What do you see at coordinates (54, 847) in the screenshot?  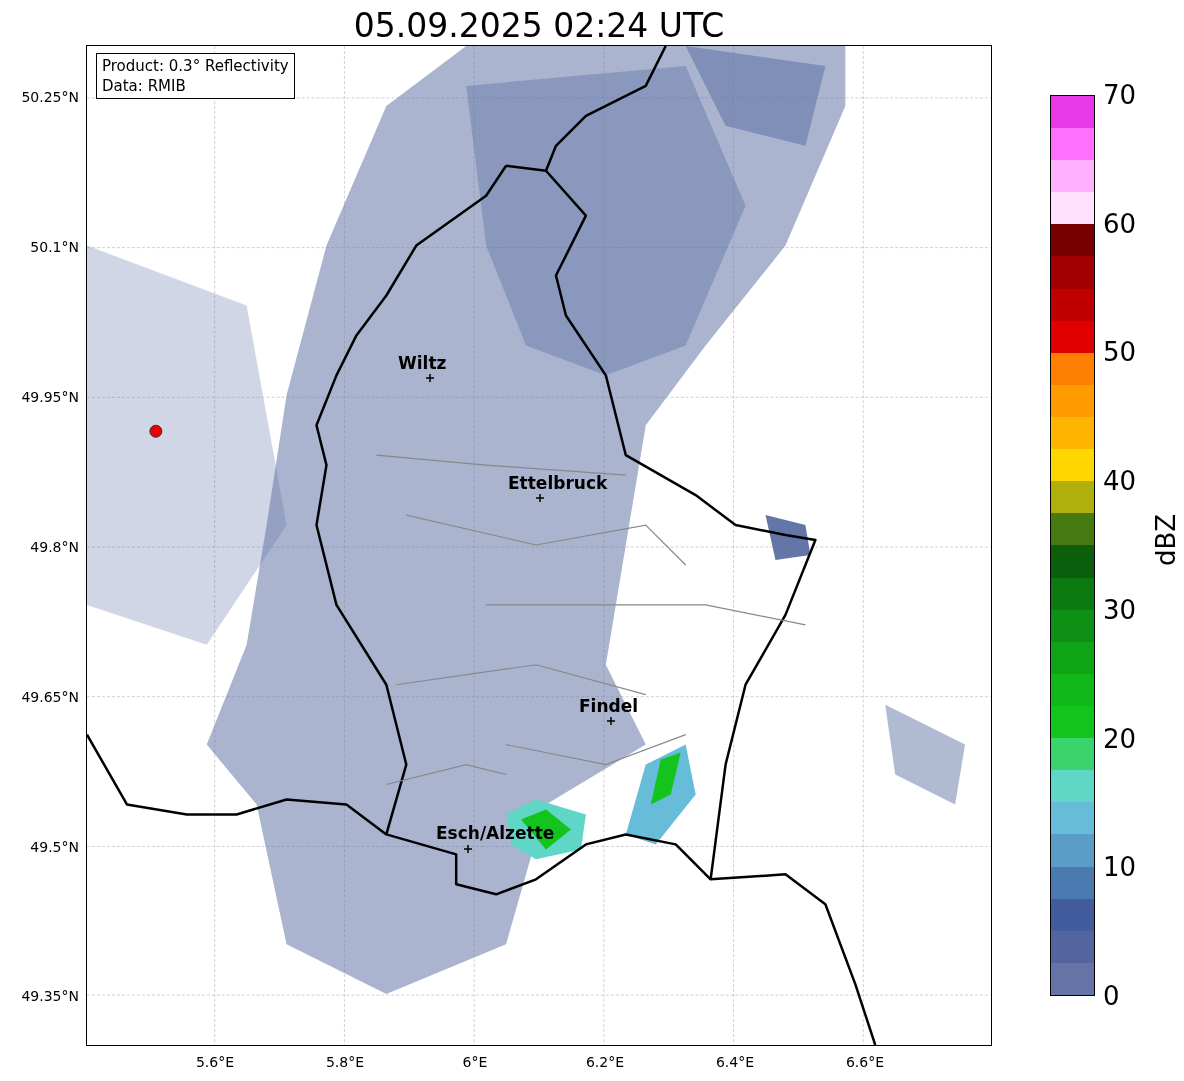 I see `axis-tick-label: 49.5°N` at bounding box center [54, 847].